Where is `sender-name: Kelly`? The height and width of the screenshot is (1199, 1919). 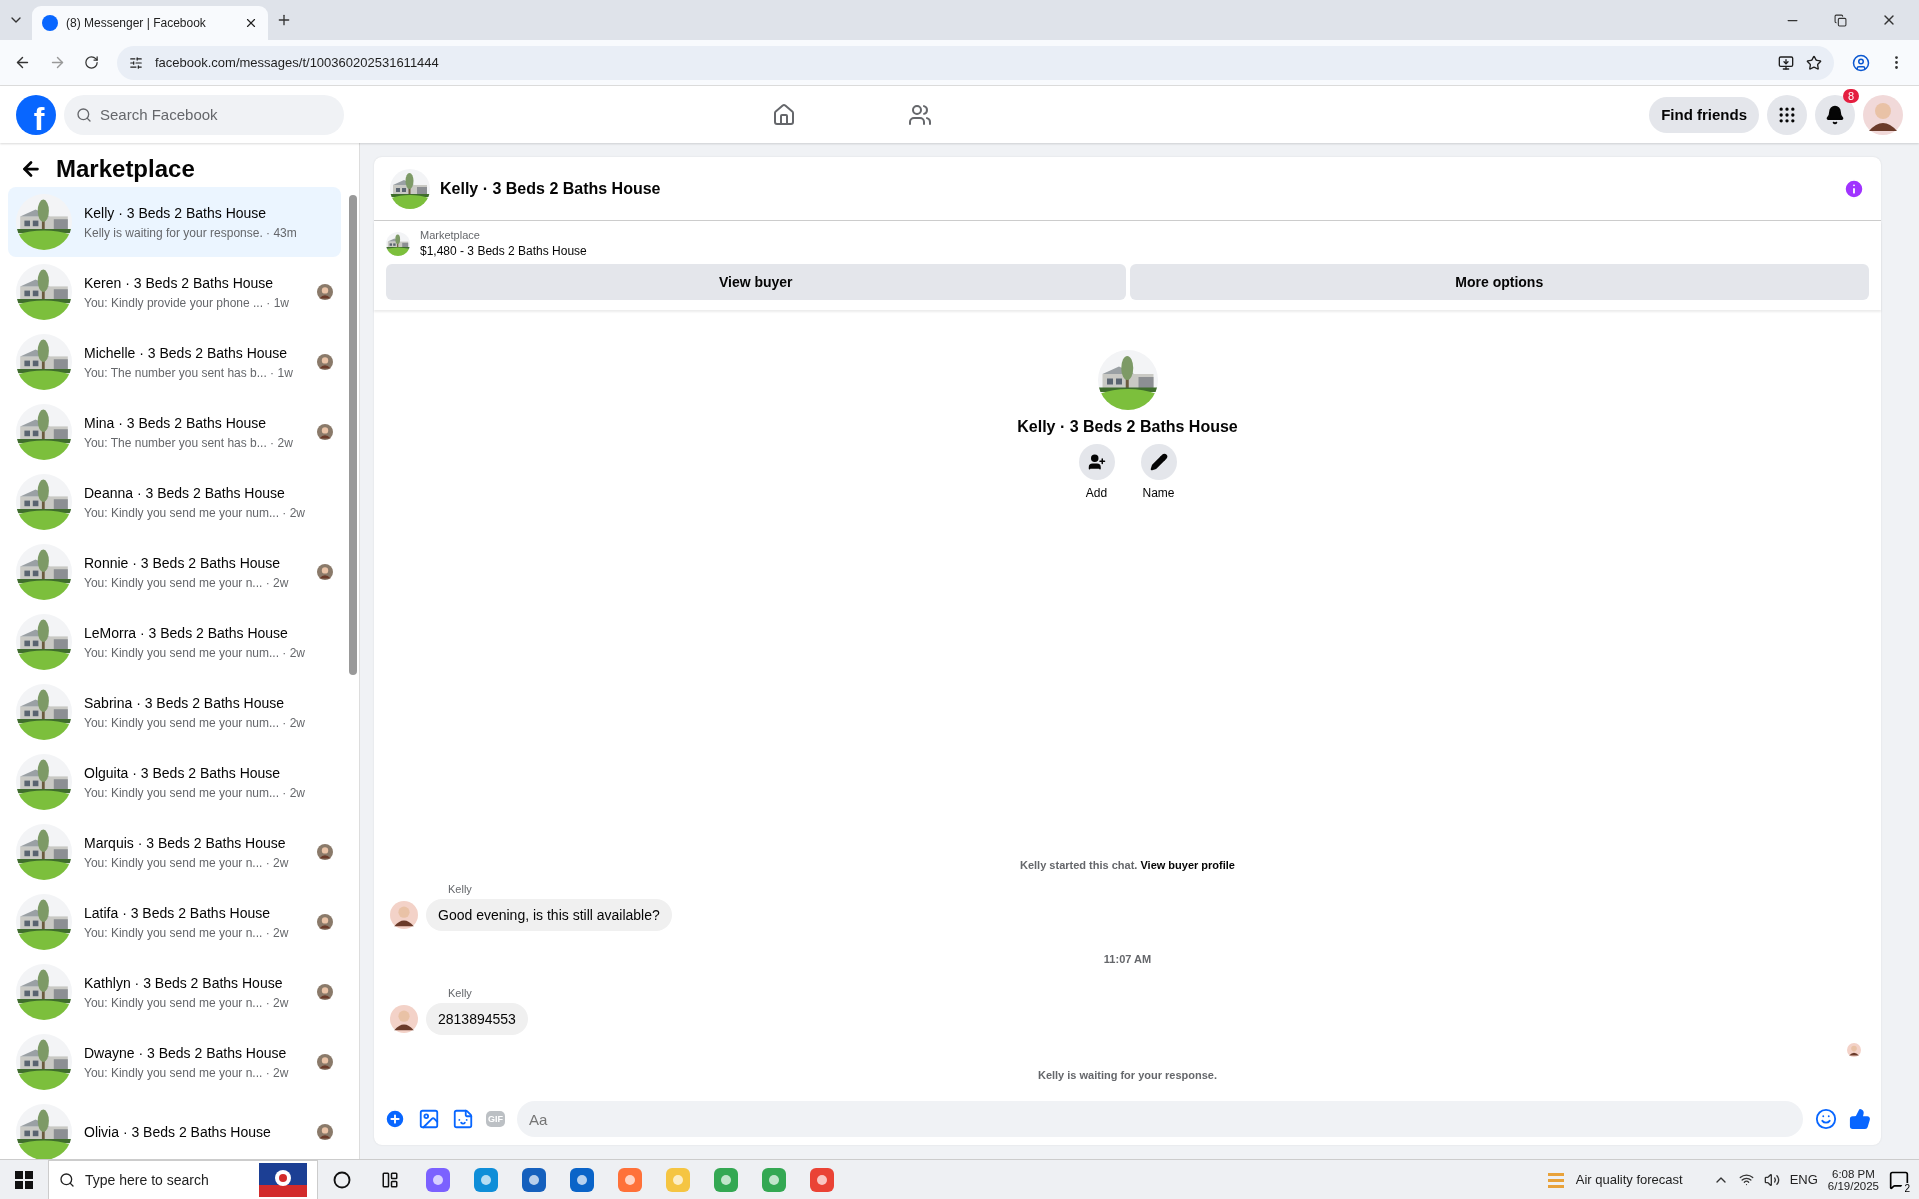 sender-name: Kelly is located at coordinates (460, 993).